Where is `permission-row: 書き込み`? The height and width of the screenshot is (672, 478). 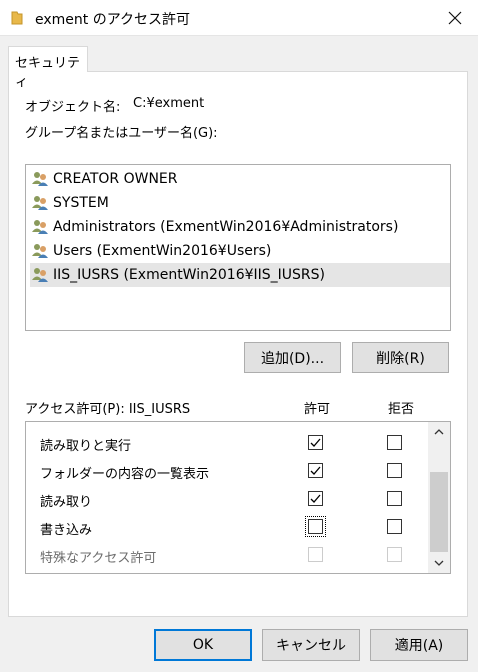 permission-row: 書き込み is located at coordinates (227, 528).